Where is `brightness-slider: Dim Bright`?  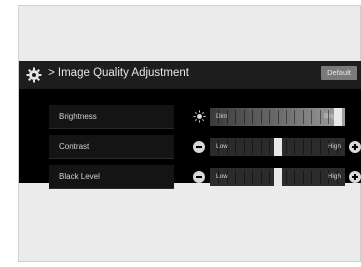 brightness-slider: Dim Bright is located at coordinates (277, 117).